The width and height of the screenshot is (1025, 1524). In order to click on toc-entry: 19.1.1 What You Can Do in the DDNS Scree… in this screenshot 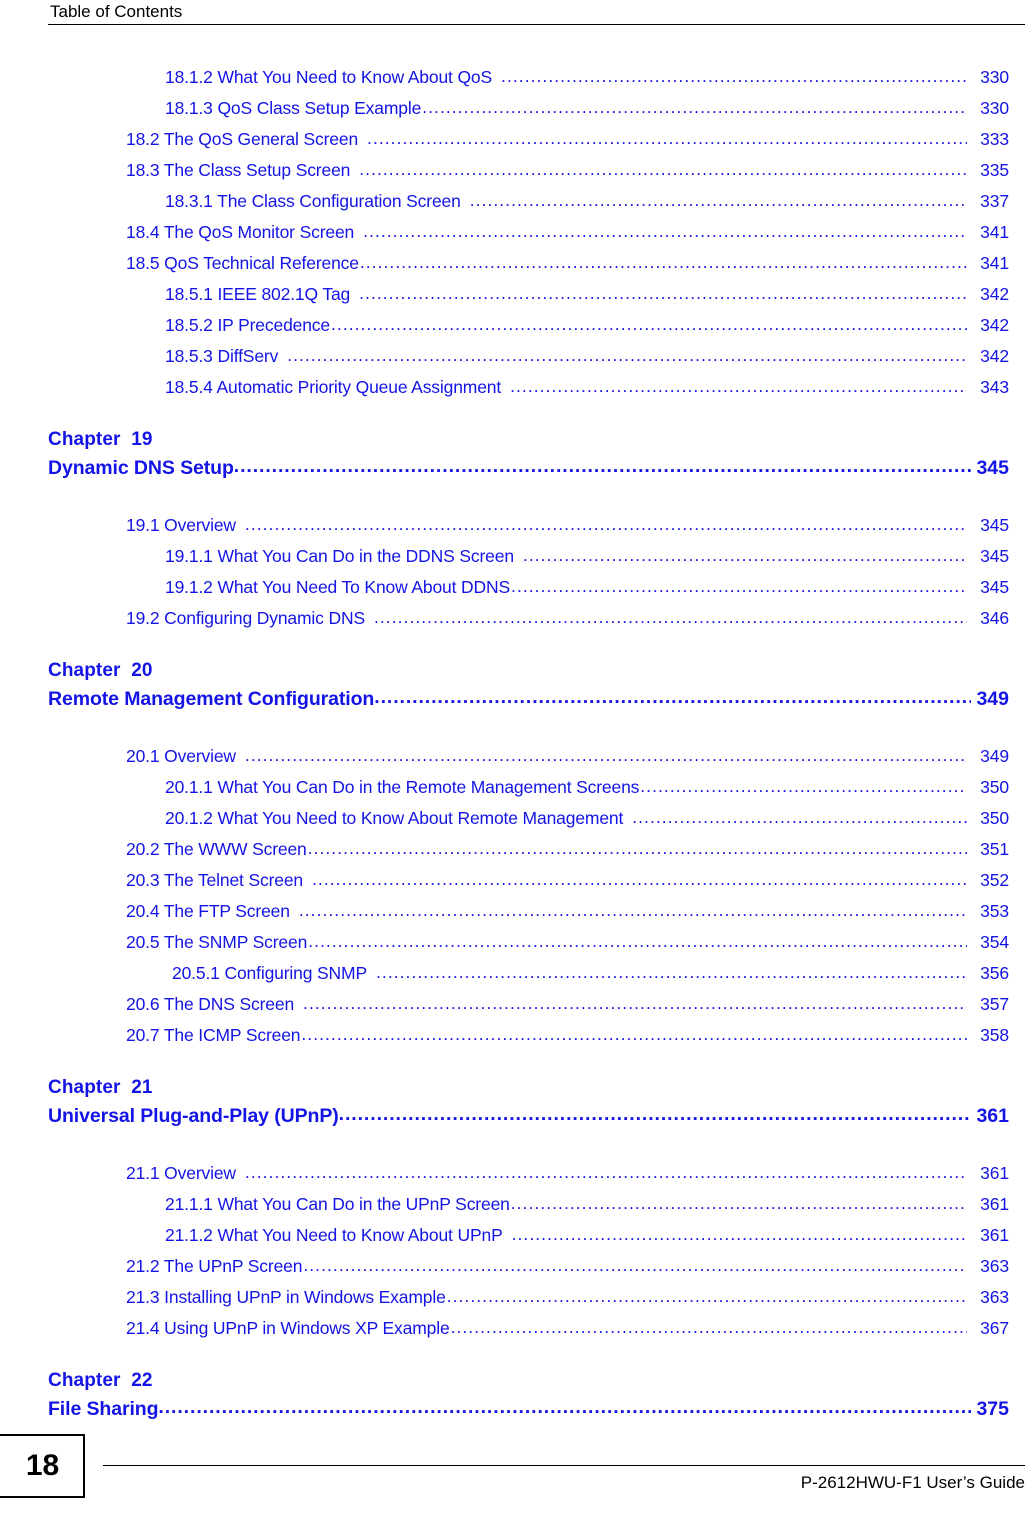, I will do `click(512, 556)`.